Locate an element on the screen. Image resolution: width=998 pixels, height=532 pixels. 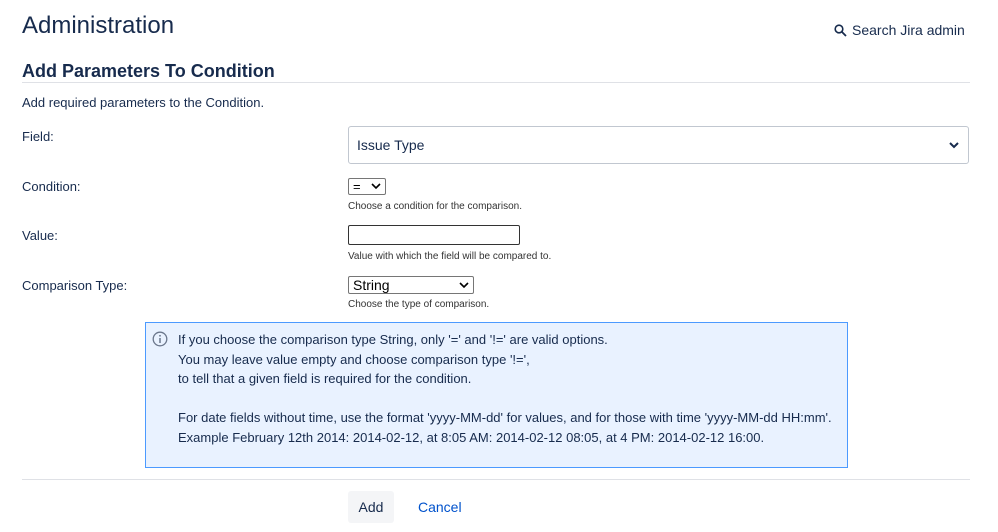
condition-help: Choose a condition for the comparison. is located at coordinates (435, 206).